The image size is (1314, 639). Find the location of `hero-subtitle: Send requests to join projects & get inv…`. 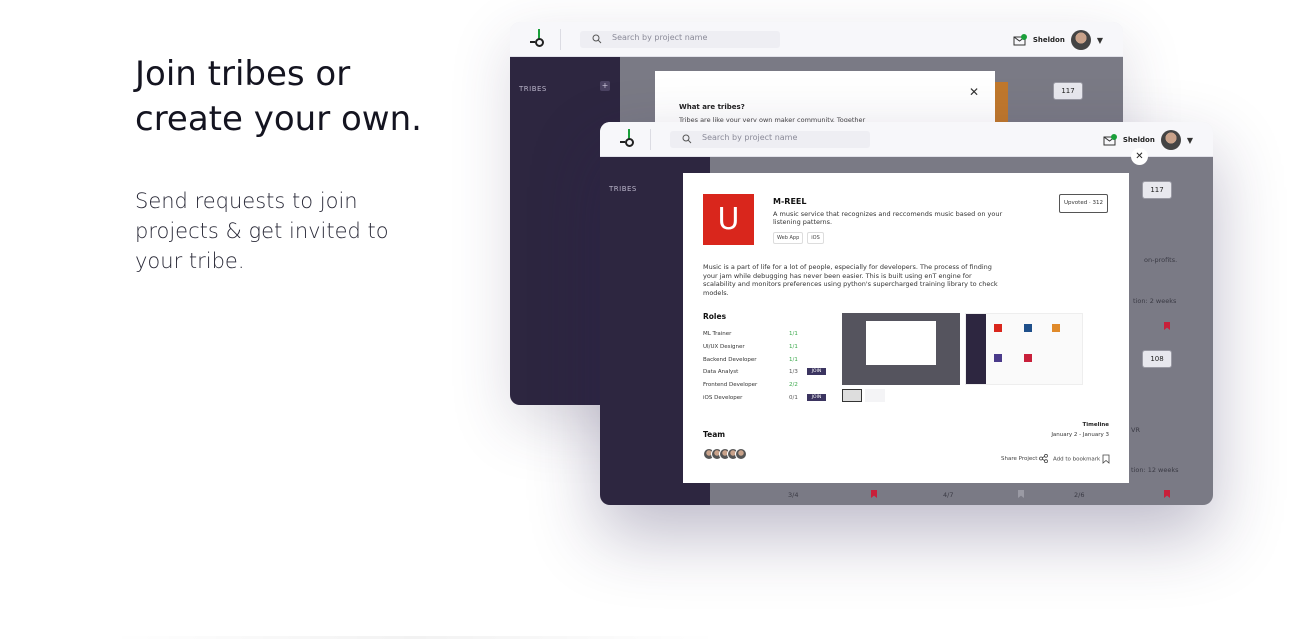

hero-subtitle: Send requests to join projects & get inv… is located at coordinates (262, 231).